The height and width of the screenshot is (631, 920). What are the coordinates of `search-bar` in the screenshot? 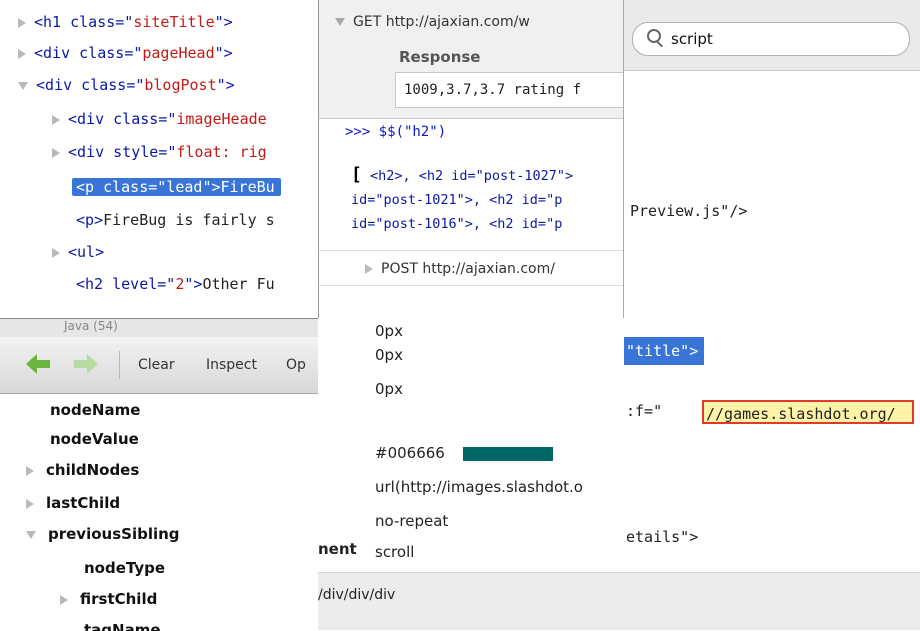 It's located at (772, 35).